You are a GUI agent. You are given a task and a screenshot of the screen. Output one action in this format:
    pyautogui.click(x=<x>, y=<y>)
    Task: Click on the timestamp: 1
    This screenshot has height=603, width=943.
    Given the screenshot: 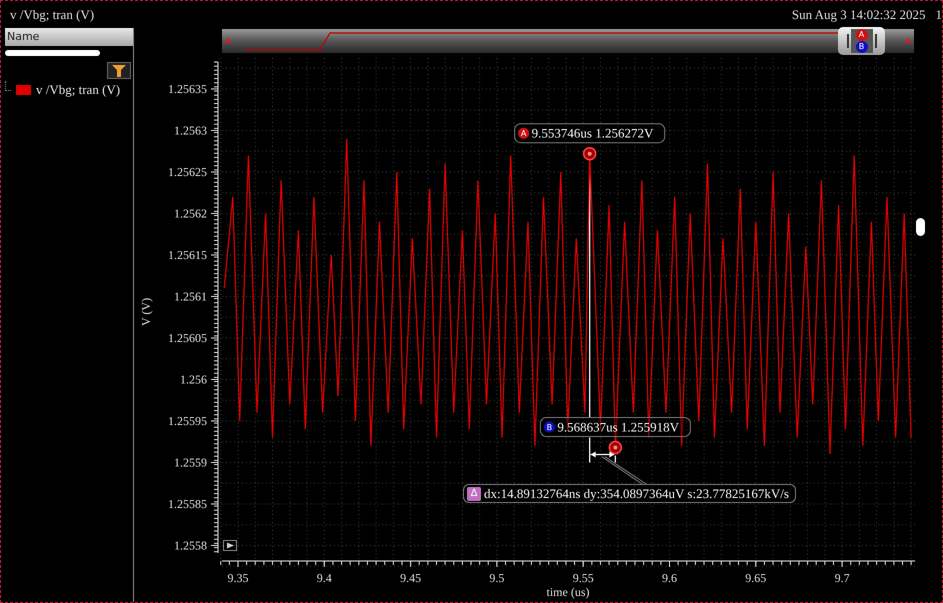 What is the action you would take?
    pyautogui.click(x=939, y=15)
    